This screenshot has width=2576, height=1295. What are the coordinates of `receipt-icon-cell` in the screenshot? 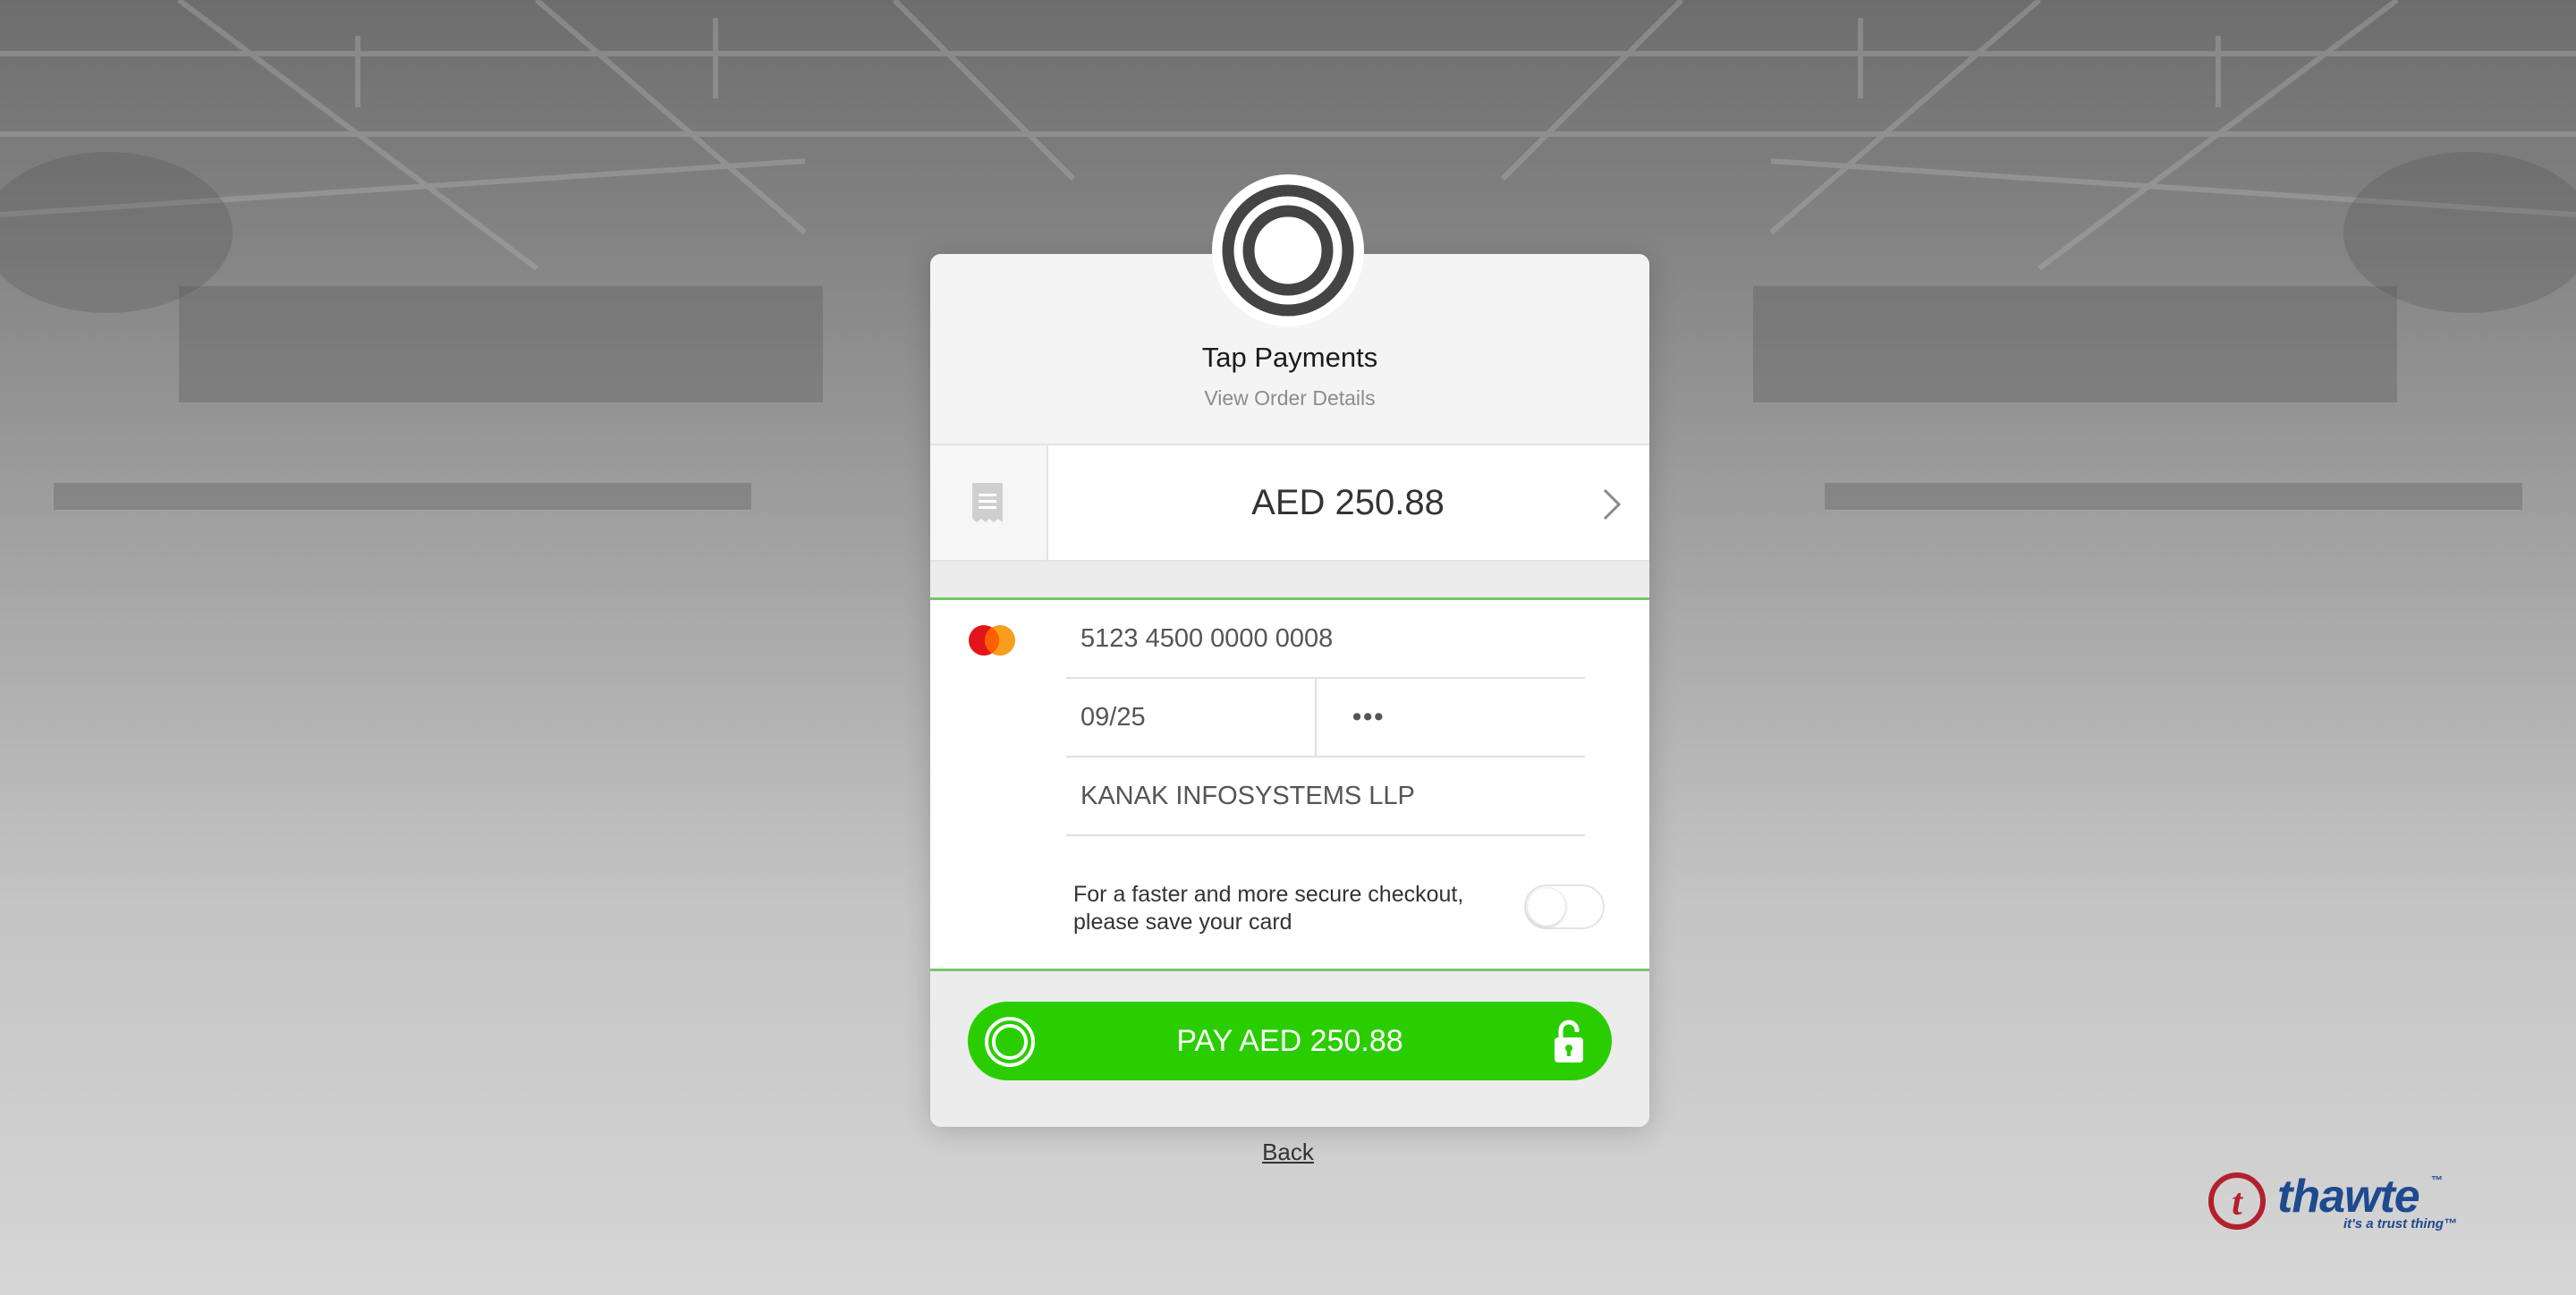 It's located at (989, 502).